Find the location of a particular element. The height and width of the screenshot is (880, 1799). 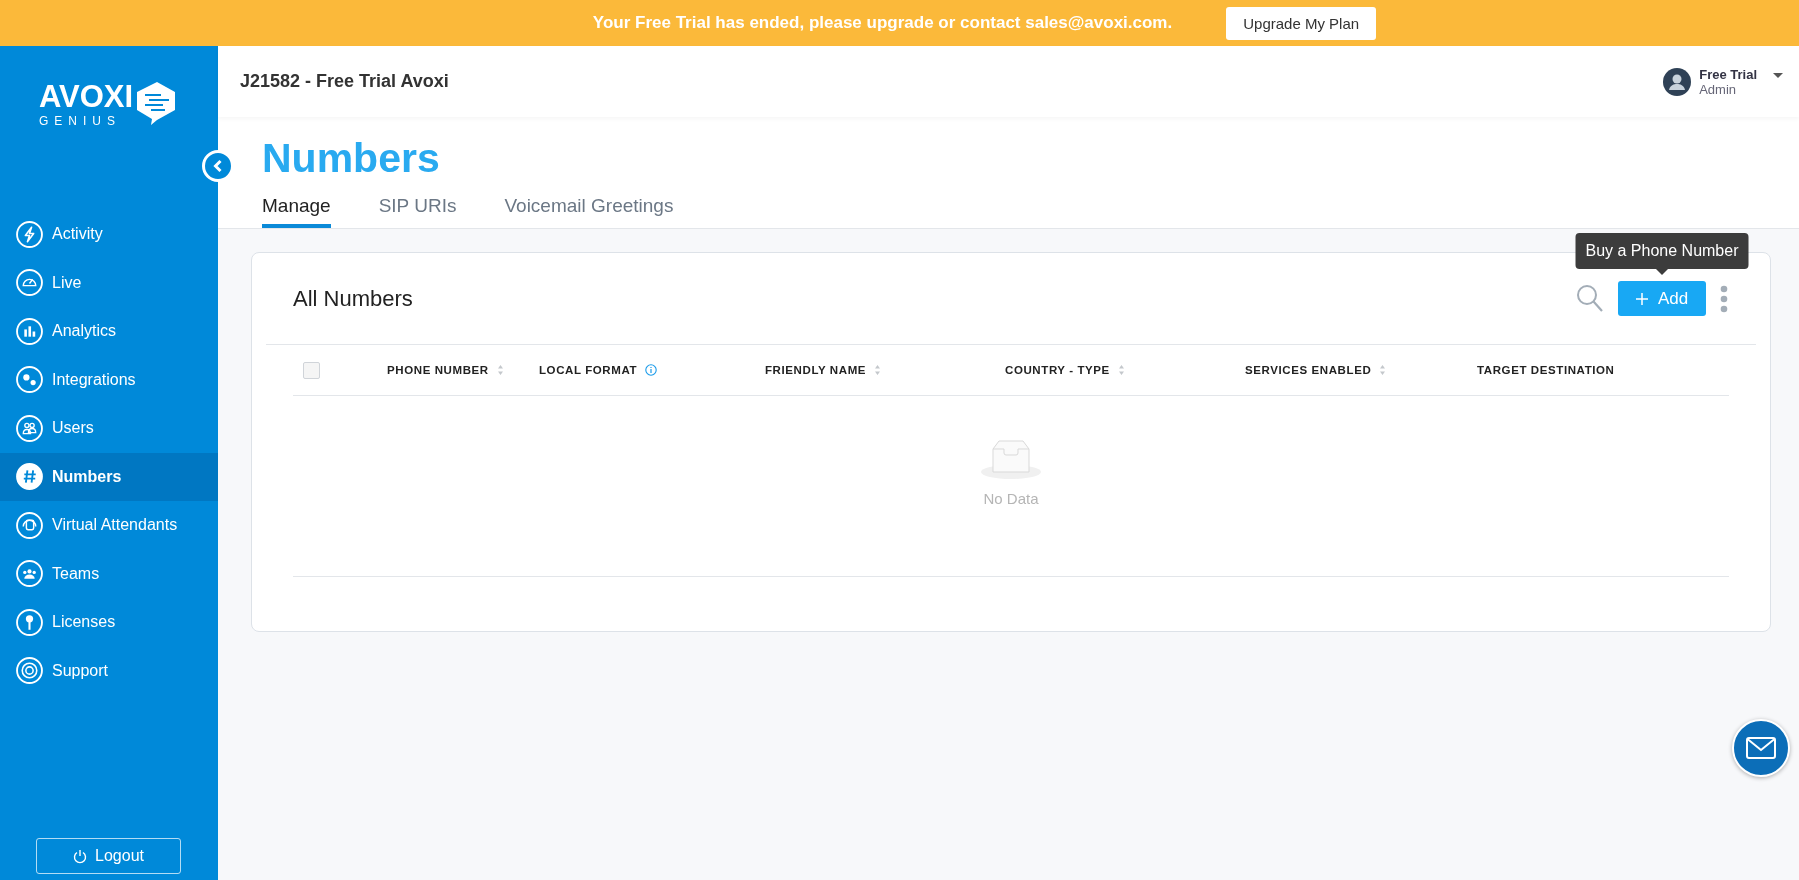

nav-item: Live is located at coordinates (109, 282).